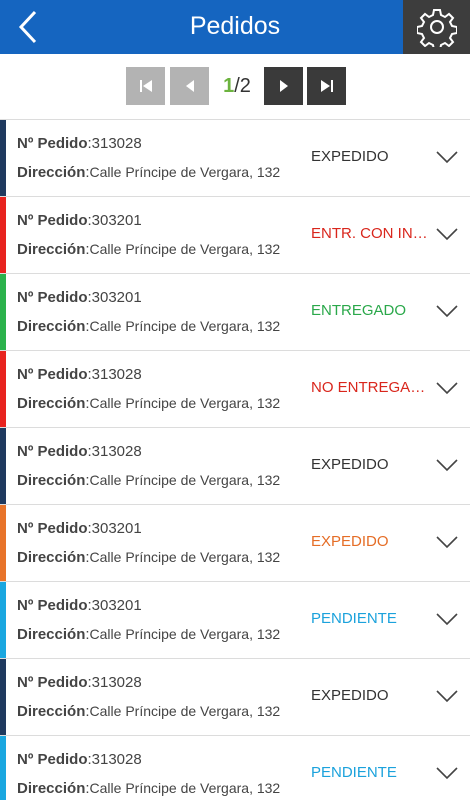 The image size is (470, 800). I want to click on skip-first-icon, so click(145, 86).